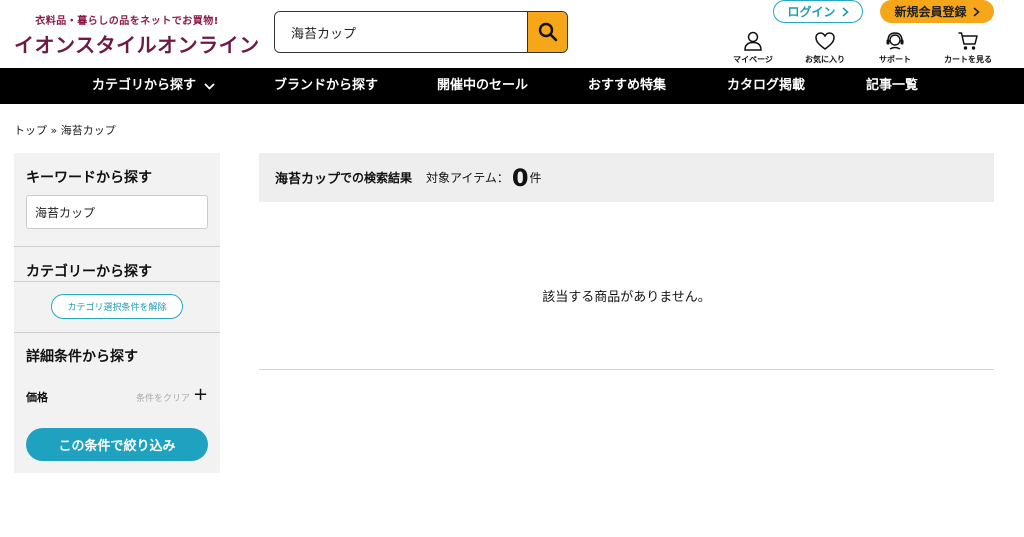 Image resolution: width=1024 pixels, height=537 pixels. Describe the element at coordinates (117, 444) in the screenshot. I see `apply-filter-button: この条件で絞り込み` at that location.